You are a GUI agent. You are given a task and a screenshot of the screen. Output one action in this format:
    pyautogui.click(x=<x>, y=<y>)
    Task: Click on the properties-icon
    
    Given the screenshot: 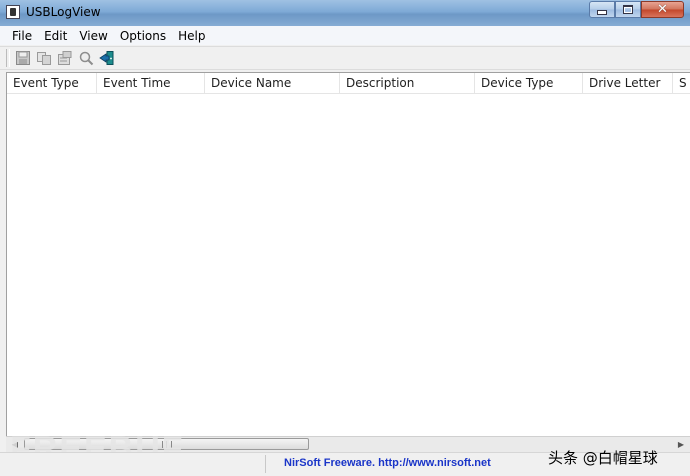 What is the action you would take?
    pyautogui.click(x=65, y=58)
    